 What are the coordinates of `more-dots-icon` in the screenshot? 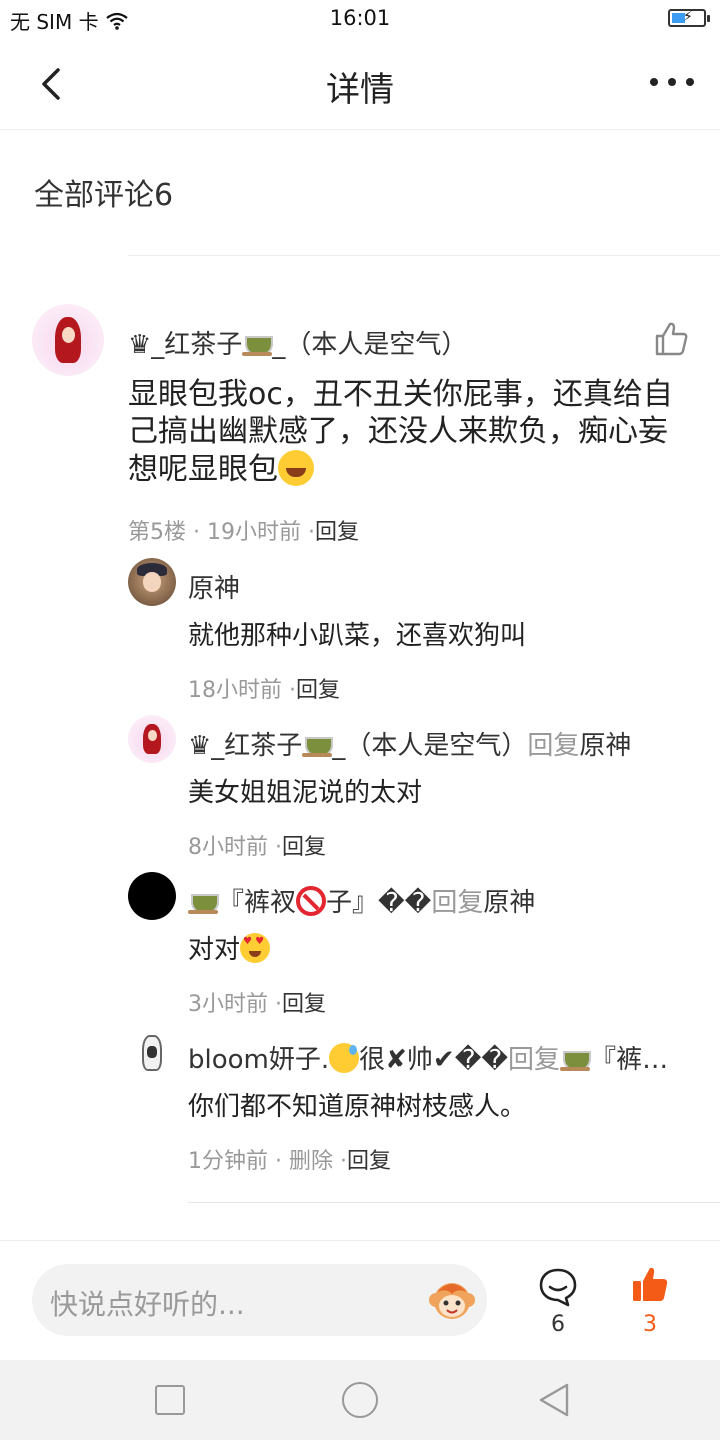 It's located at (672, 82).